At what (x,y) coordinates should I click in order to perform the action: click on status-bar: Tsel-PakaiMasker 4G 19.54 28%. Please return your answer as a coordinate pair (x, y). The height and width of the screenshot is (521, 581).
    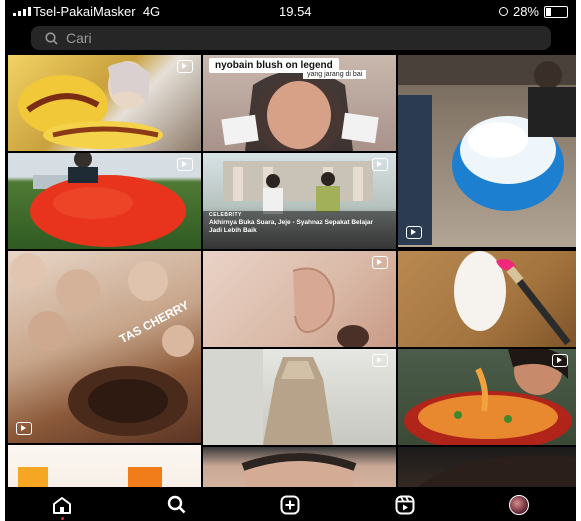
    Looking at the image, I should click on (290, 11).